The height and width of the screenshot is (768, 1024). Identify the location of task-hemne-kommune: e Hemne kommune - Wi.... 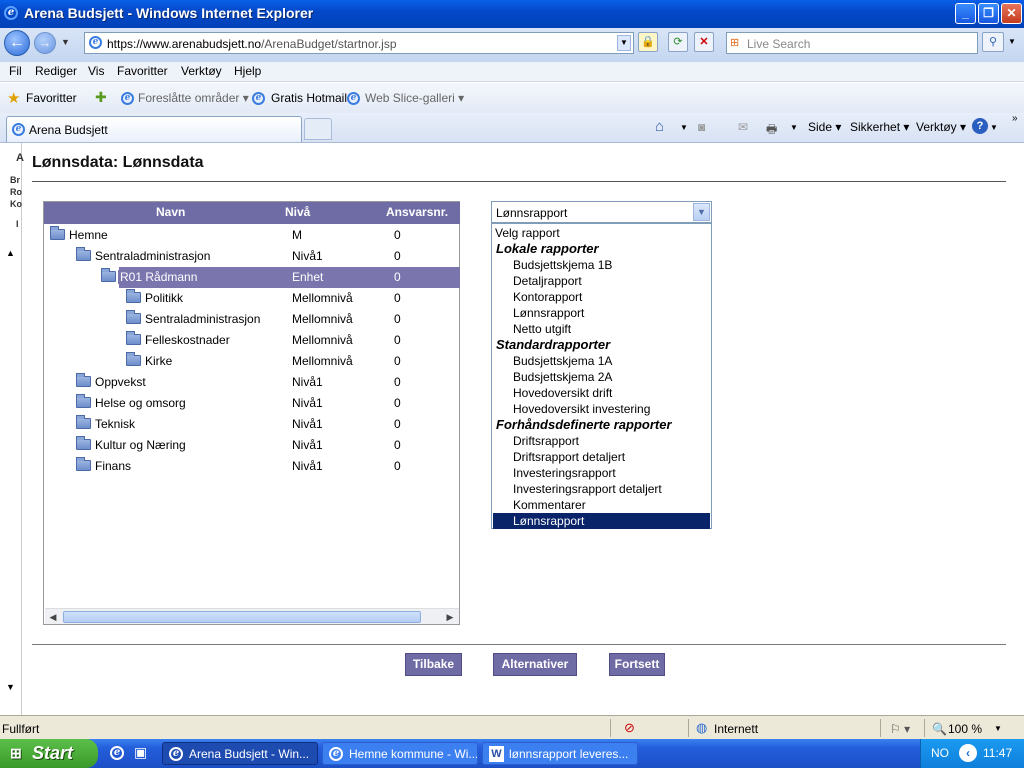
(400, 753).